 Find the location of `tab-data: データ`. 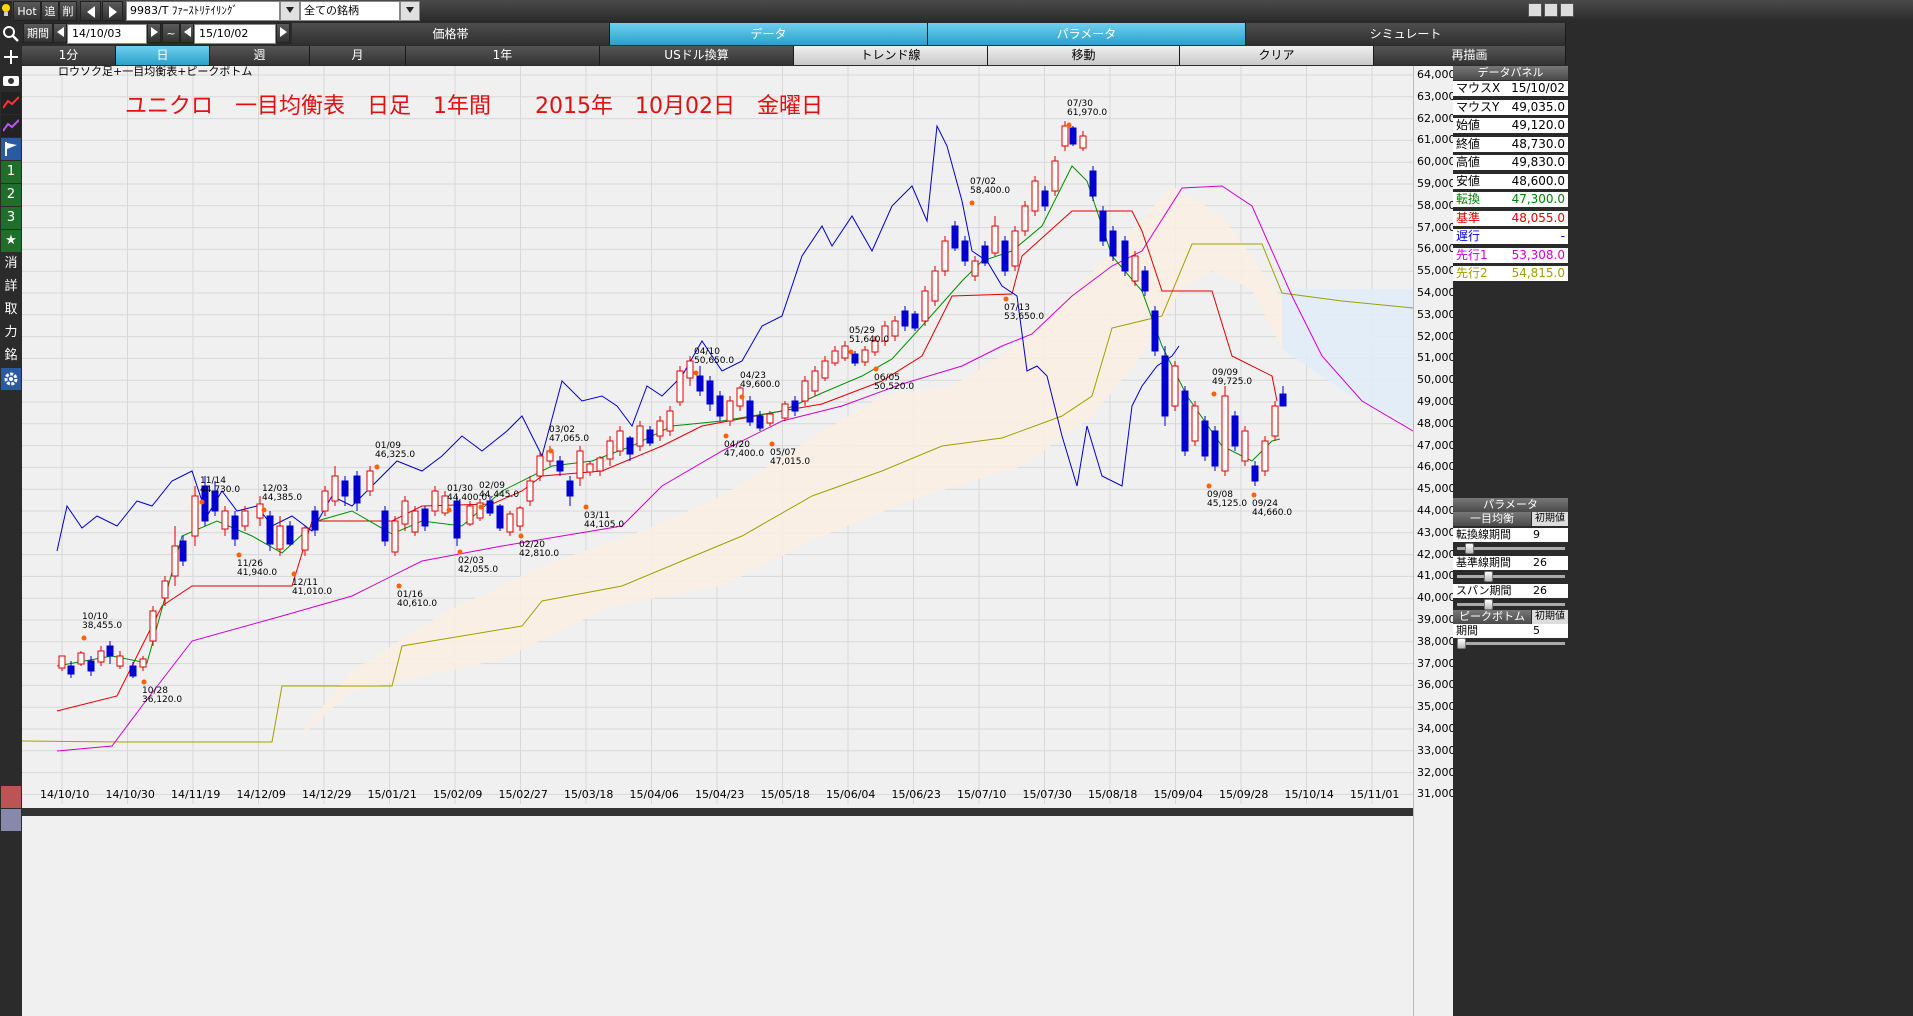

tab-data: データ is located at coordinates (769, 34).